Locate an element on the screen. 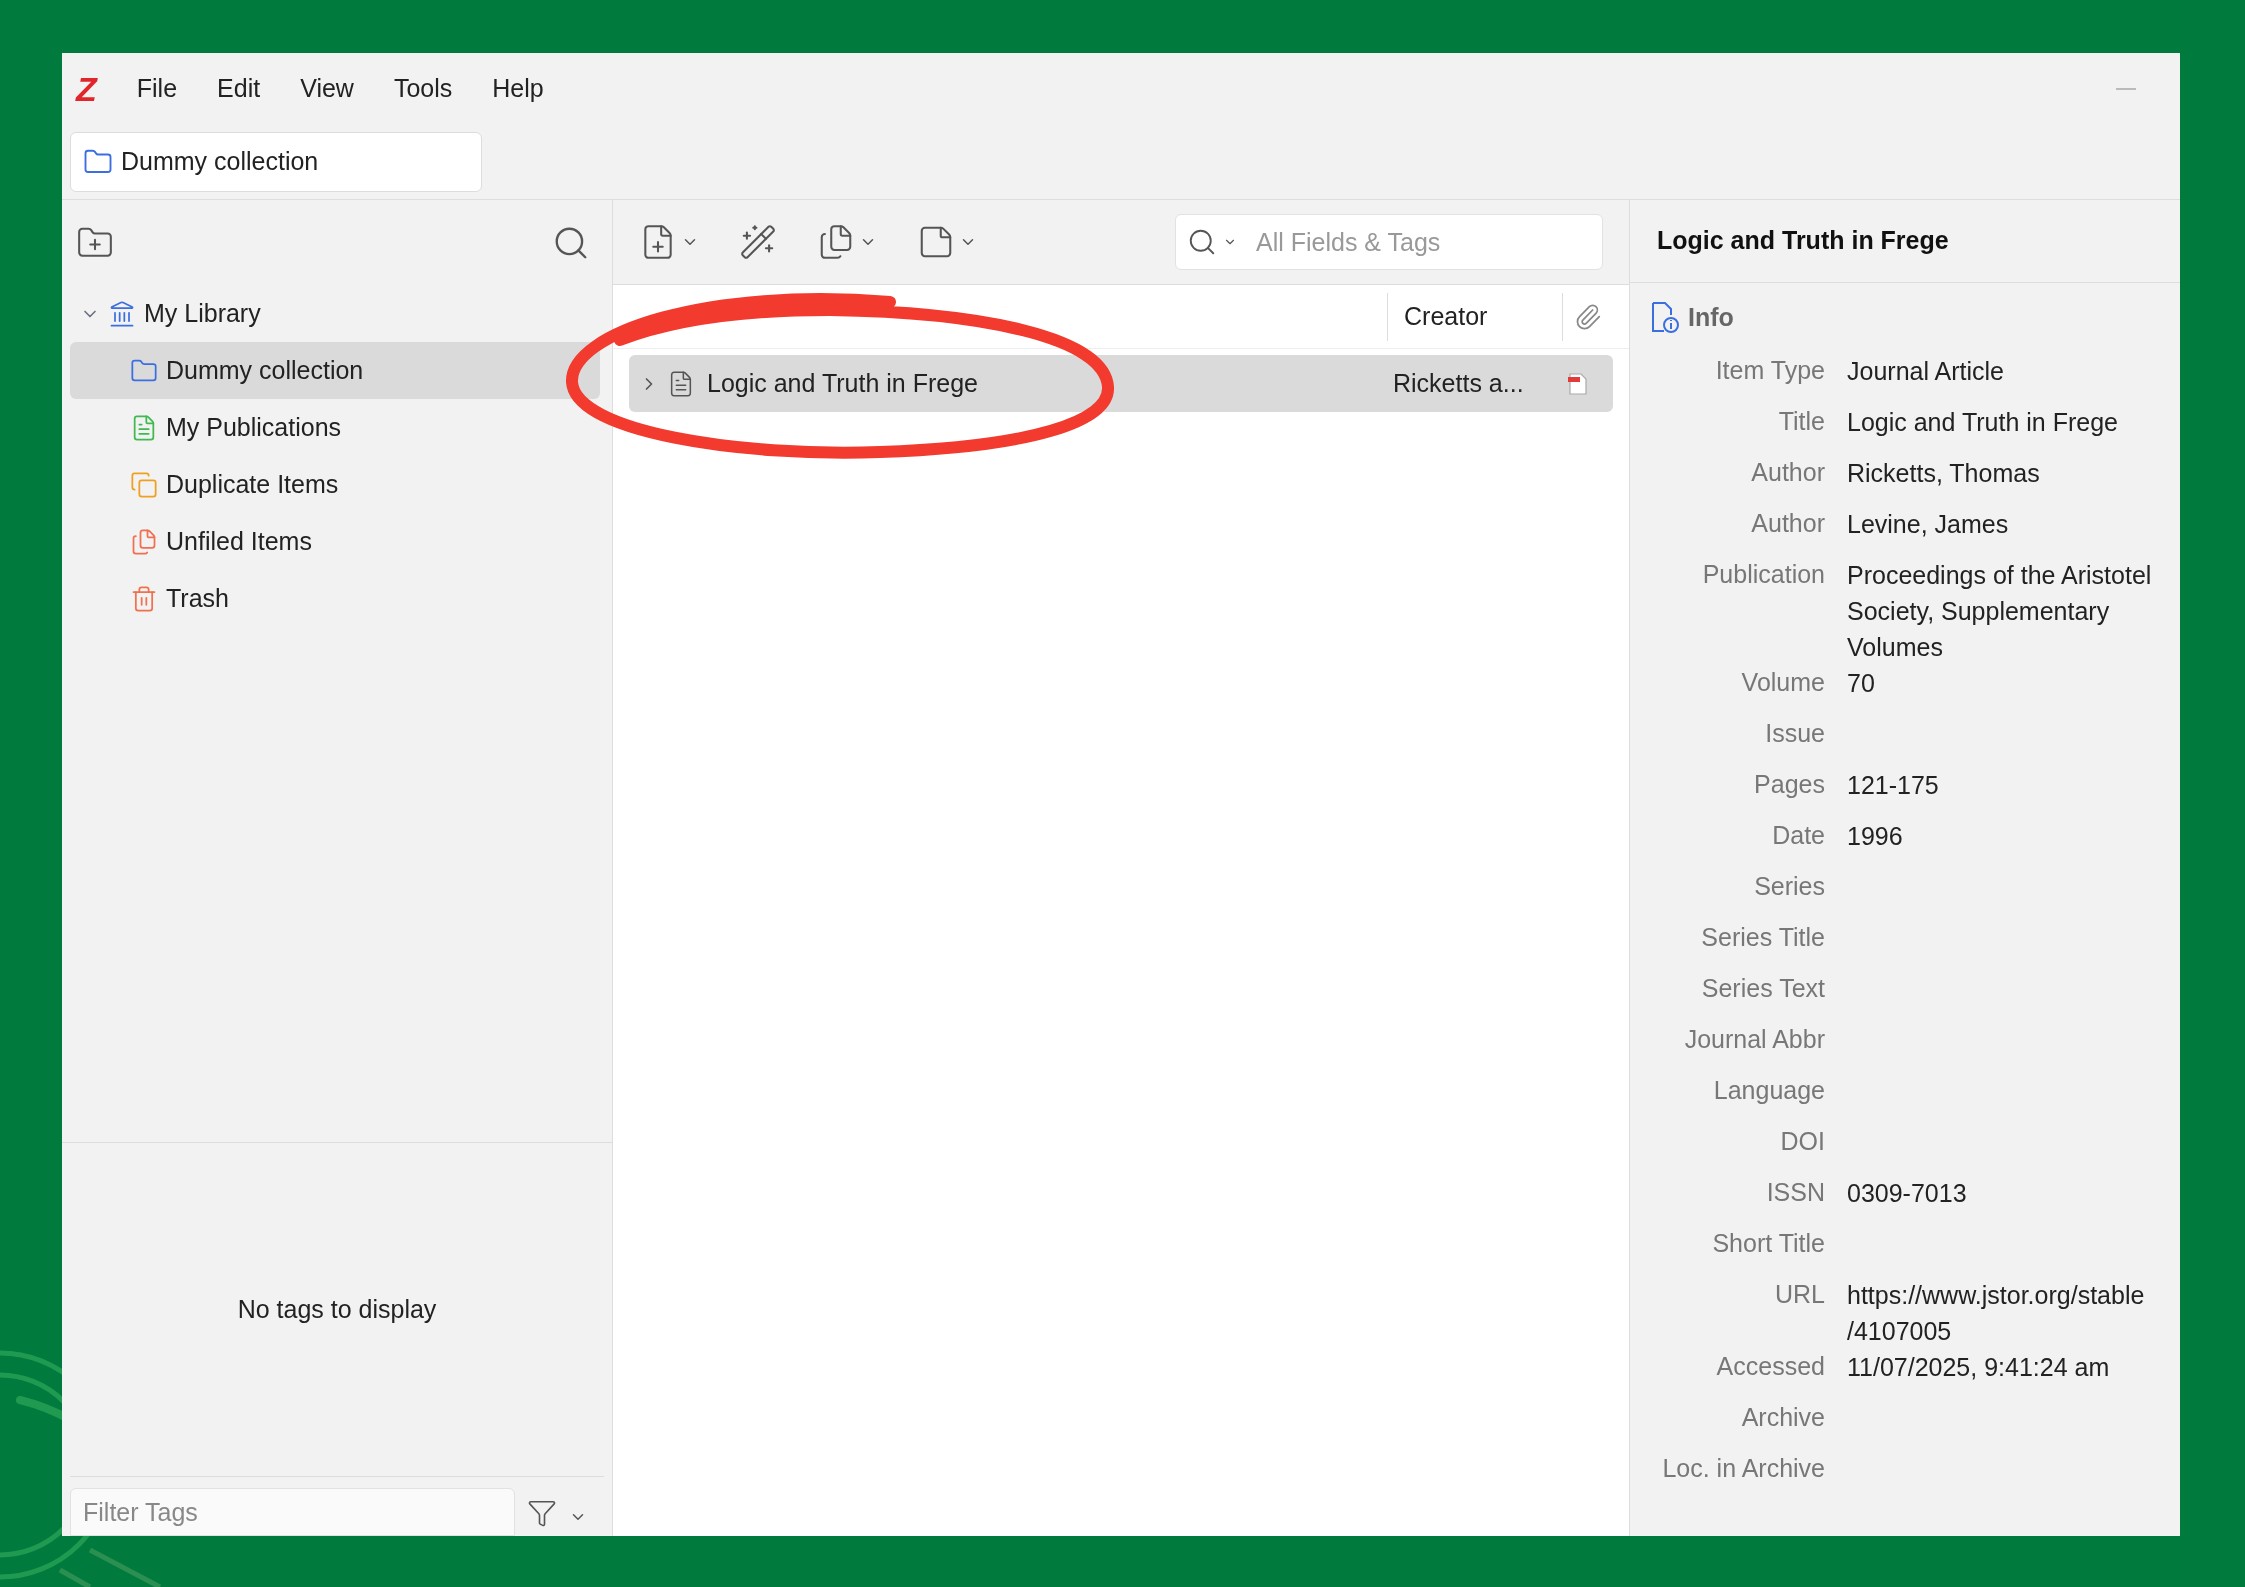 This screenshot has width=2245, height=1587. menu-item: Tools is located at coordinates (423, 89).